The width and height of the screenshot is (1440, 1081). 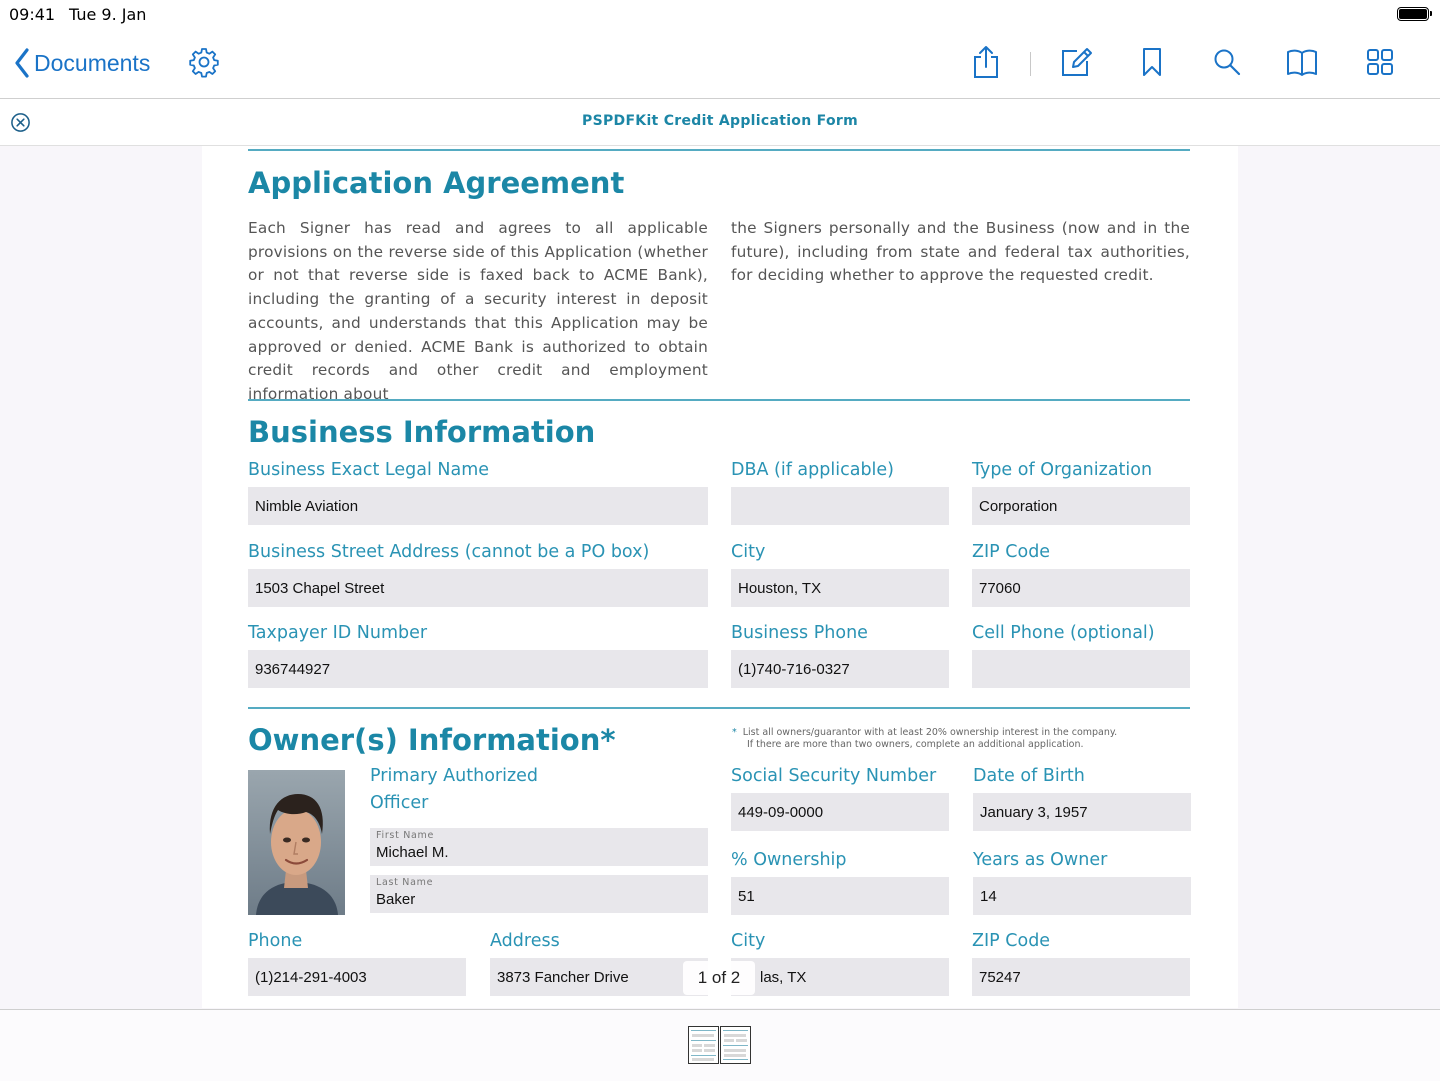 What do you see at coordinates (1040, 860) in the screenshot?
I see `years-owner-label: Years as Owner` at bounding box center [1040, 860].